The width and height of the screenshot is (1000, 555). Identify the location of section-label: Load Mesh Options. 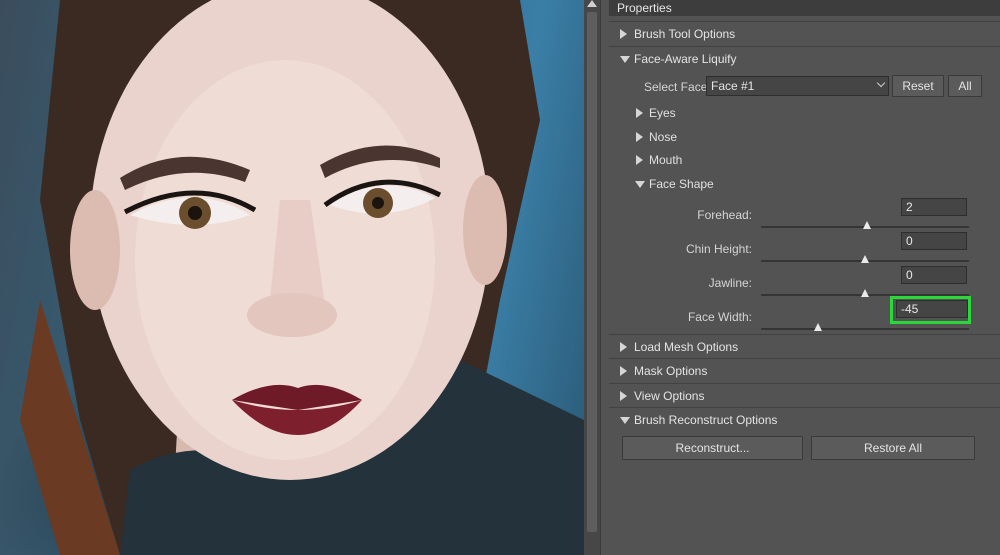
(686, 347).